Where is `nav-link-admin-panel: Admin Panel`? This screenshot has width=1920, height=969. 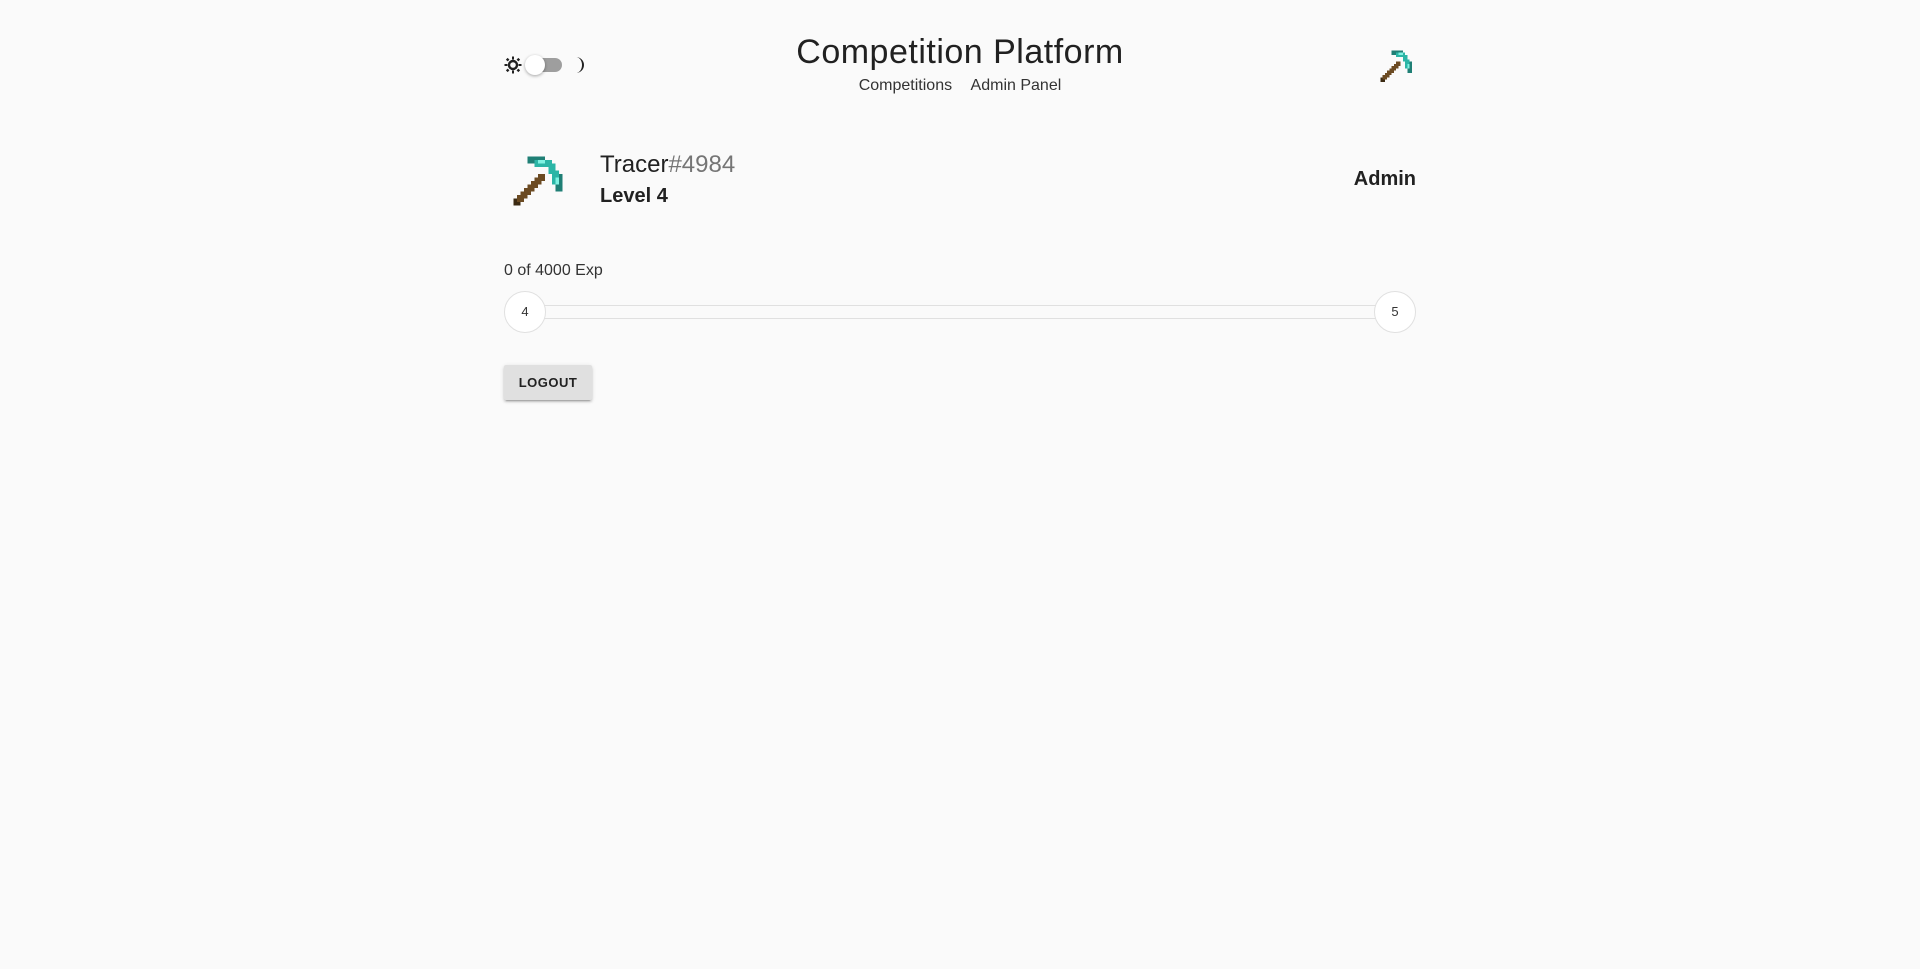
nav-link-admin-panel: Admin Panel is located at coordinates (1016, 85).